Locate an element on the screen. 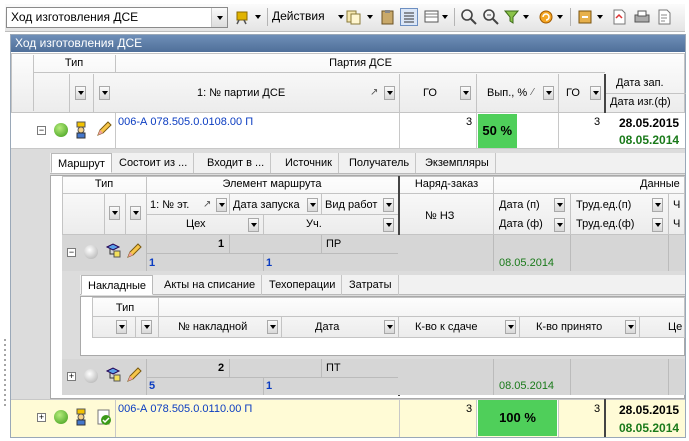  party-link: 006-А 078.505.0.0110.00 П is located at coordinates (185, 409).